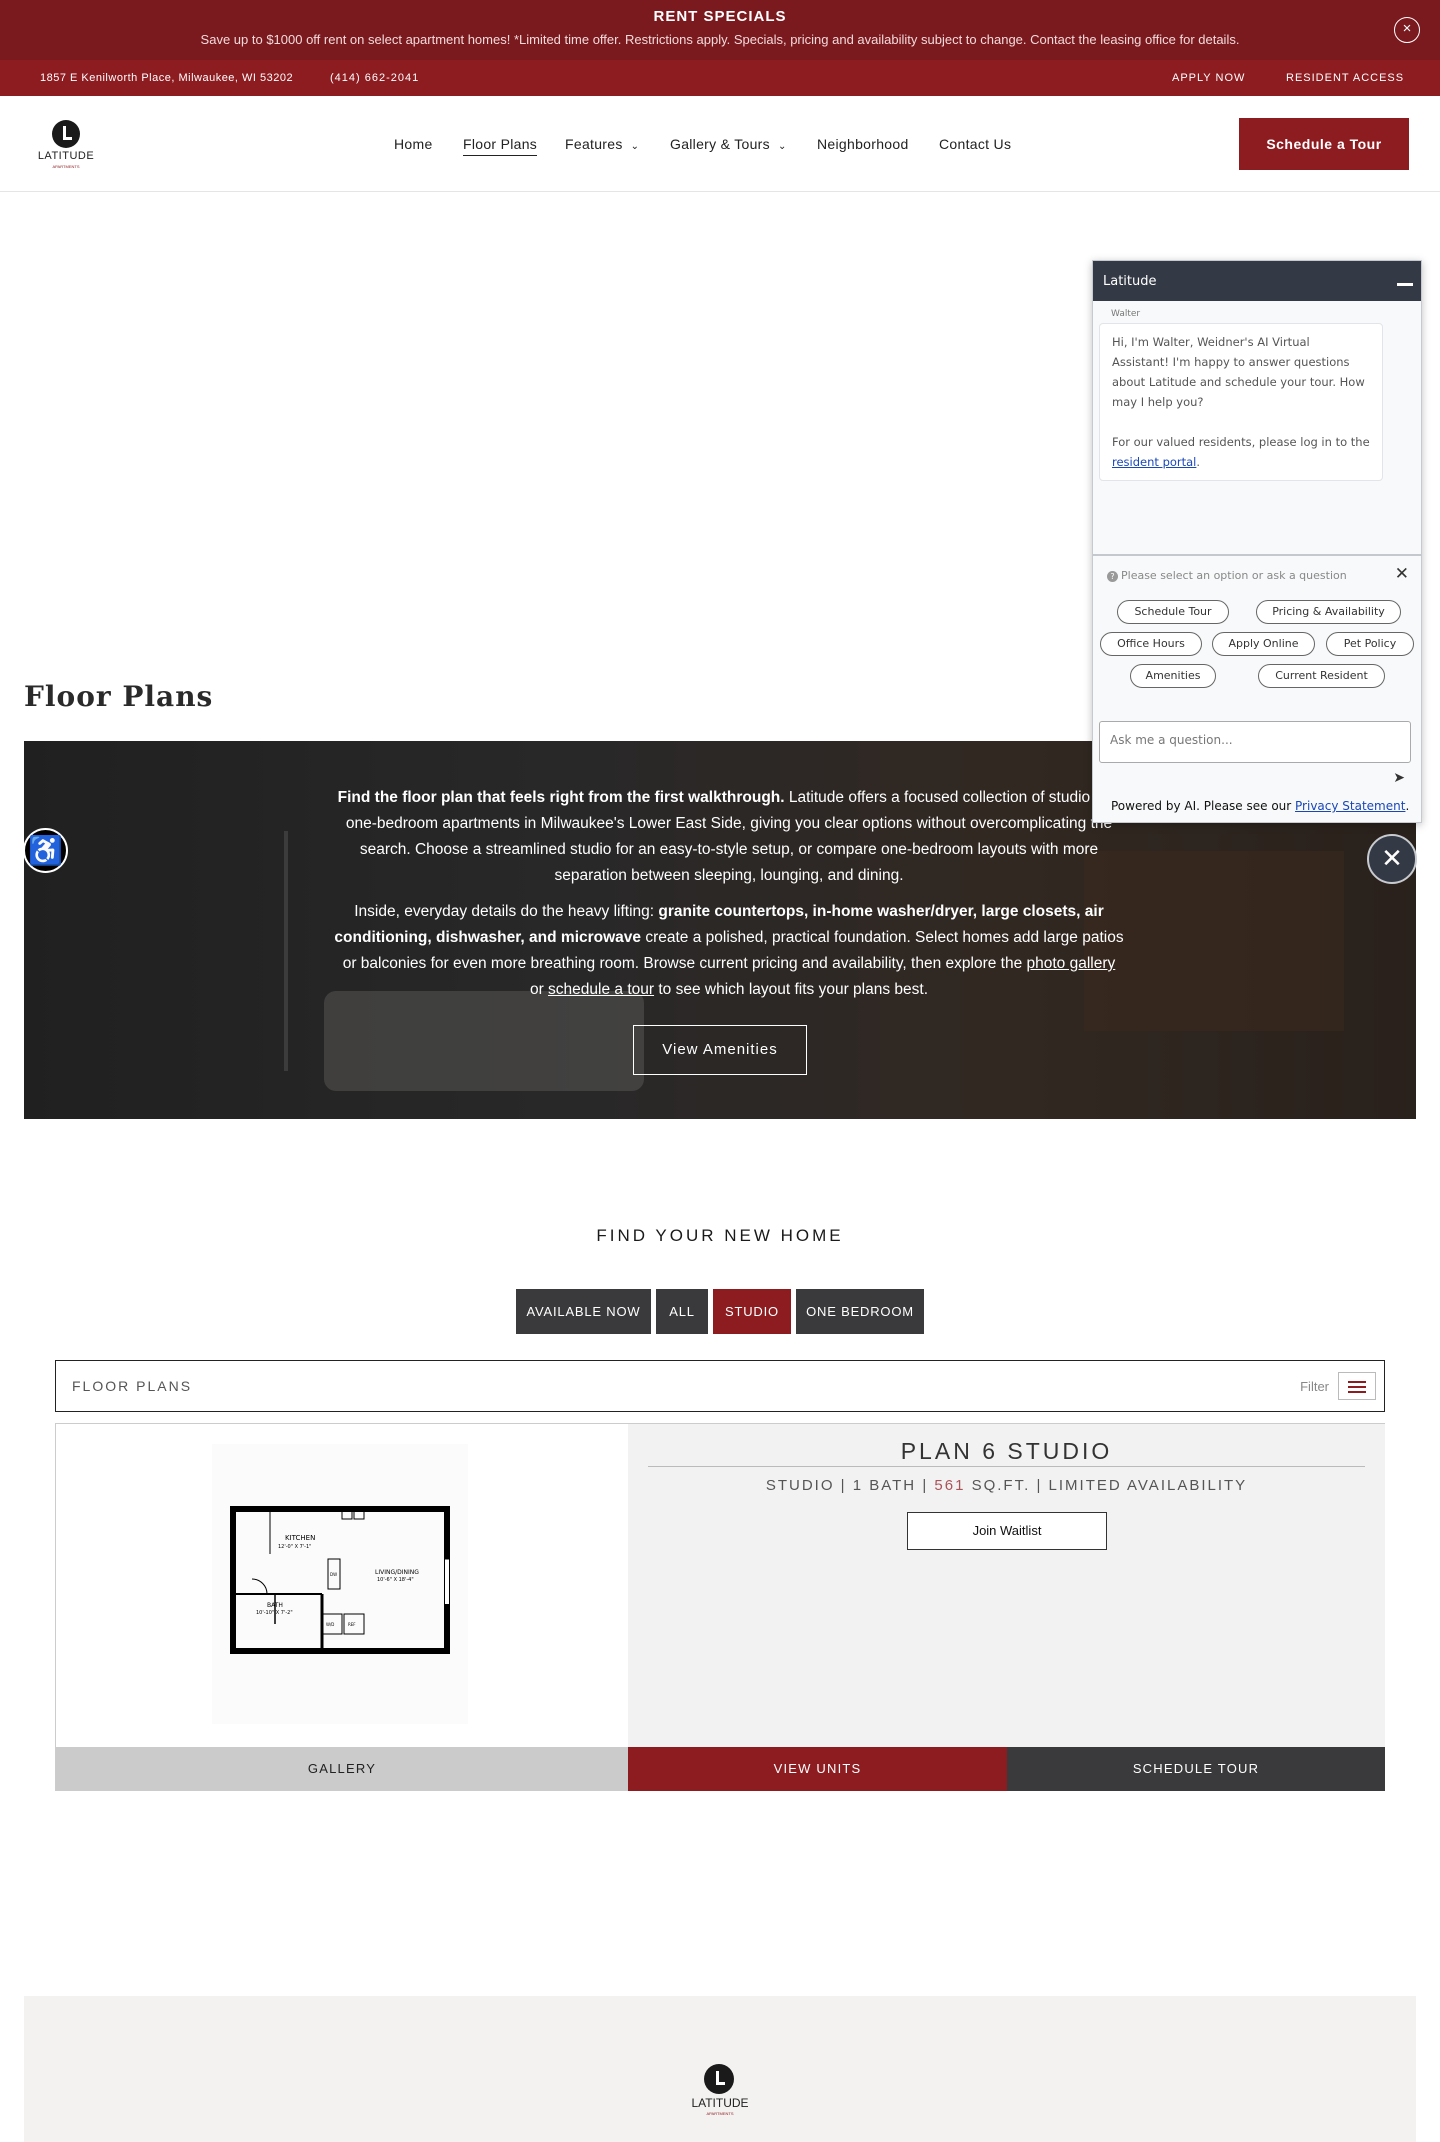 The image size is (1440, 2142). Describe the element at coordinates (413, 144) in the screenshot. I see `nav-home: Home` at that location.